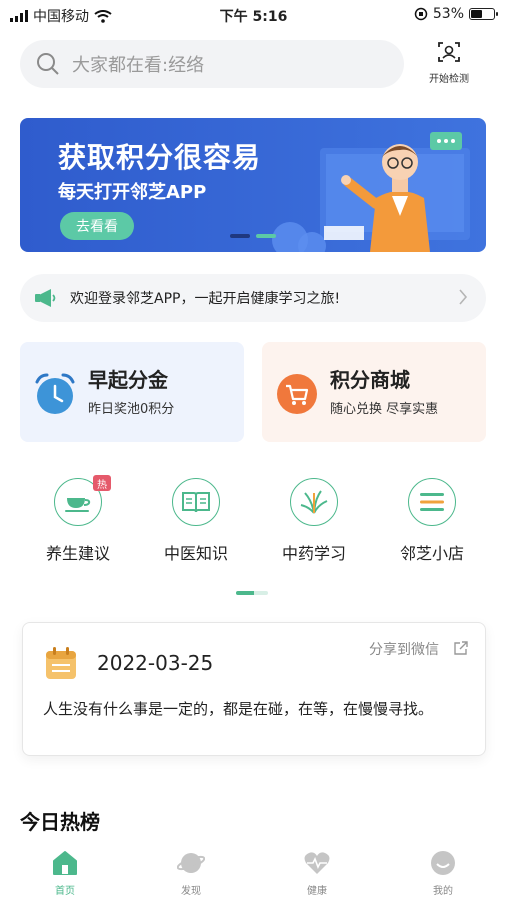  What do you see at coordinates (212, 64) in the screenshot?
I see `search-bar: 大家都在看:经络` at bounding box center [212, 64].